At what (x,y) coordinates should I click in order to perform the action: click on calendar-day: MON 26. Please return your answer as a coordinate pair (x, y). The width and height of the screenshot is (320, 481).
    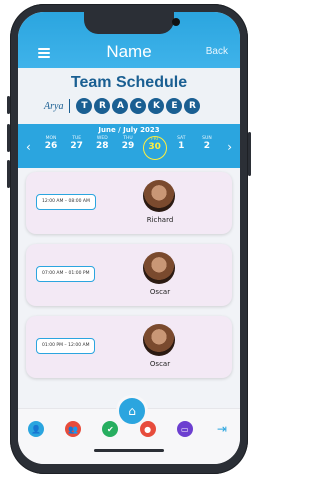
    Looking at the image, I should click on (51, 148).